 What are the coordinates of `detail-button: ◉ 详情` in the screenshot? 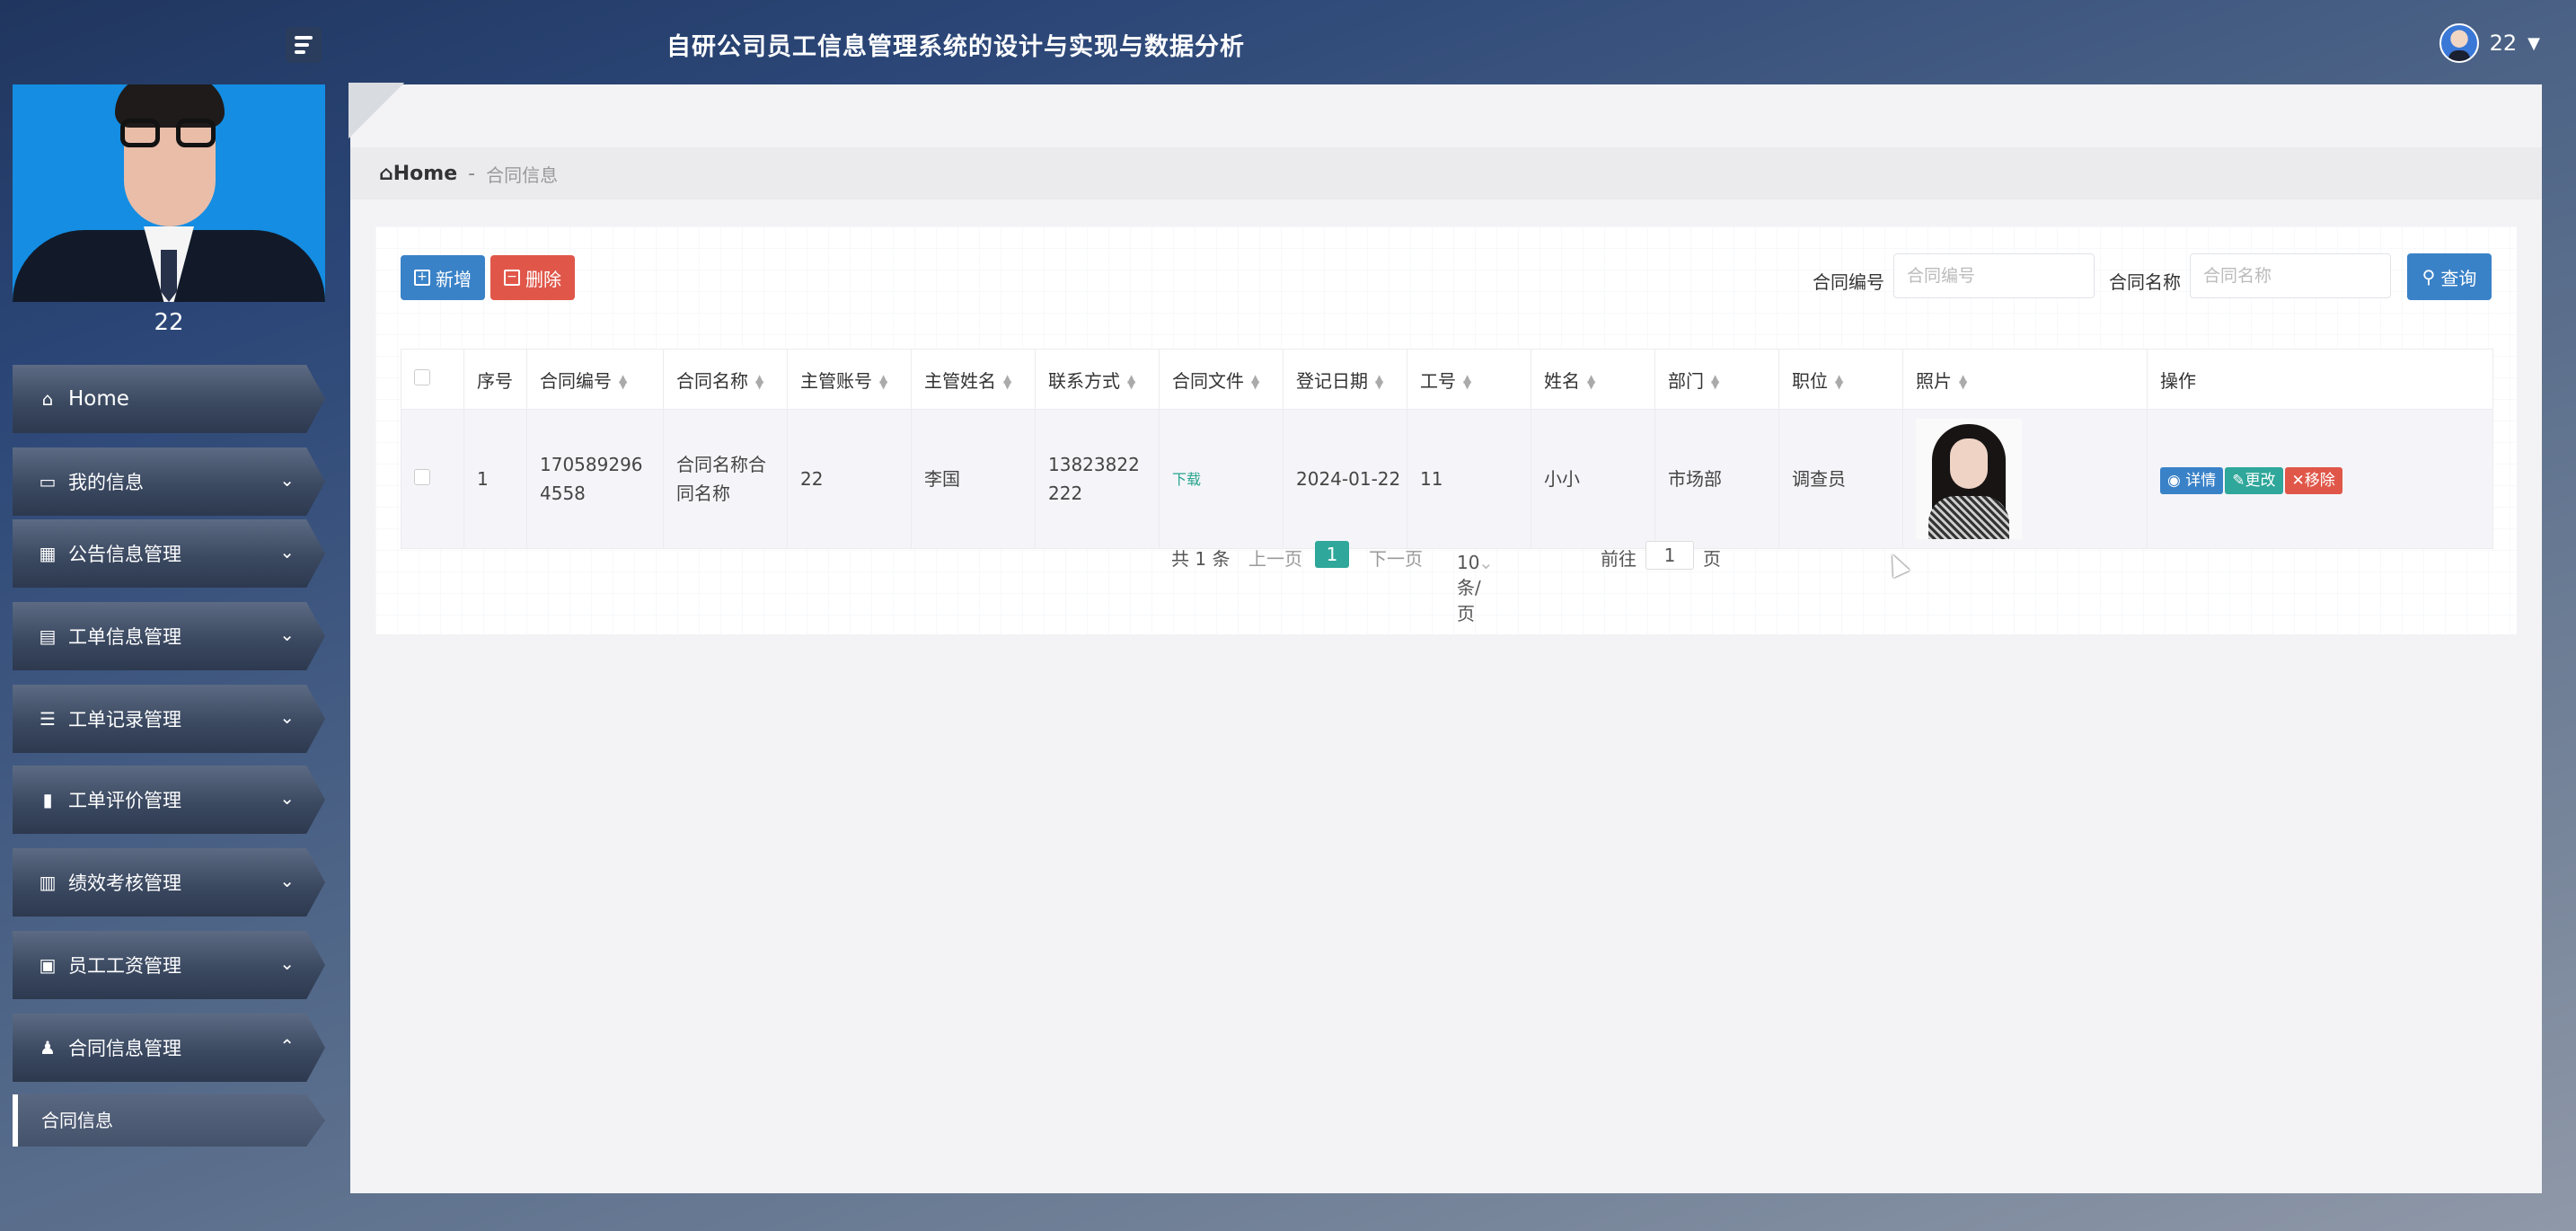 It's located at (2192, 480).